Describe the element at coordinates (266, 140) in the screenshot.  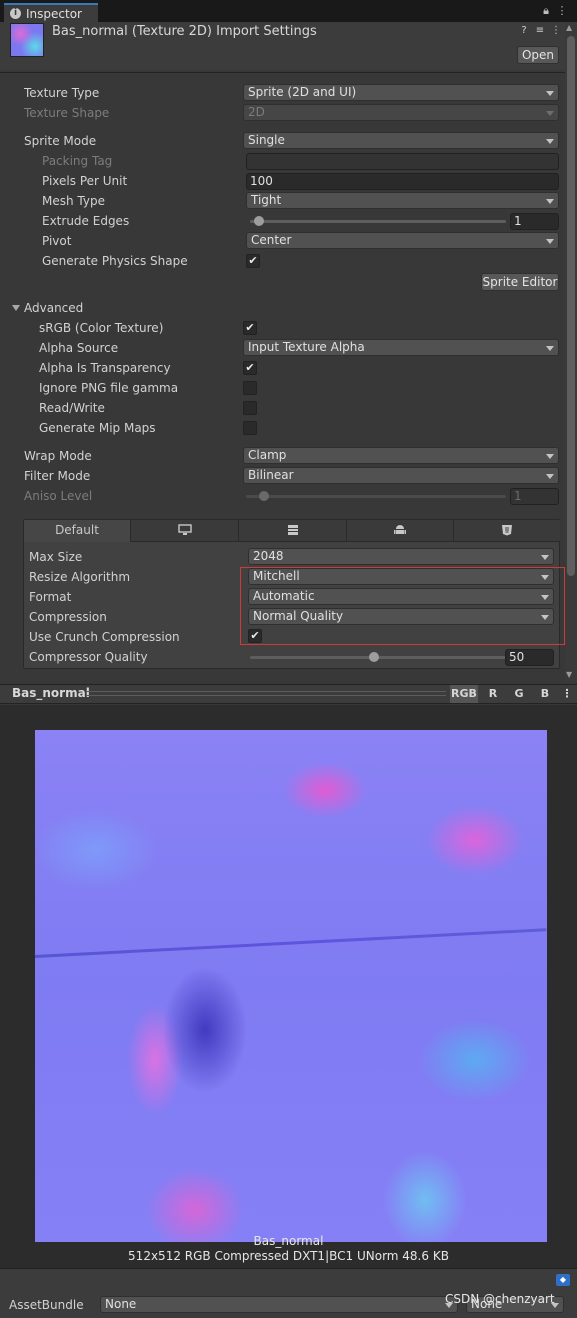
I see `sprite-mode-value: Single` at that location.